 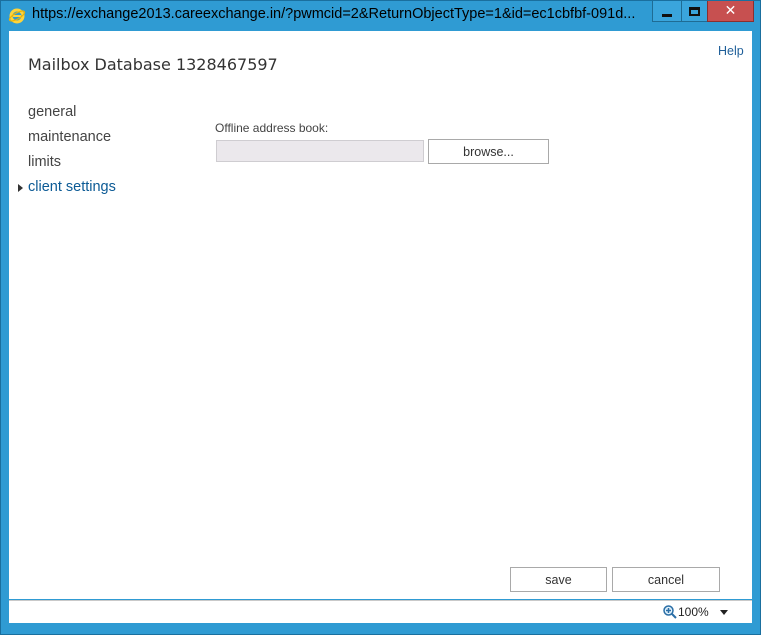 I want to click on zoom-dropdown-icon, so click(x=724, y=612).